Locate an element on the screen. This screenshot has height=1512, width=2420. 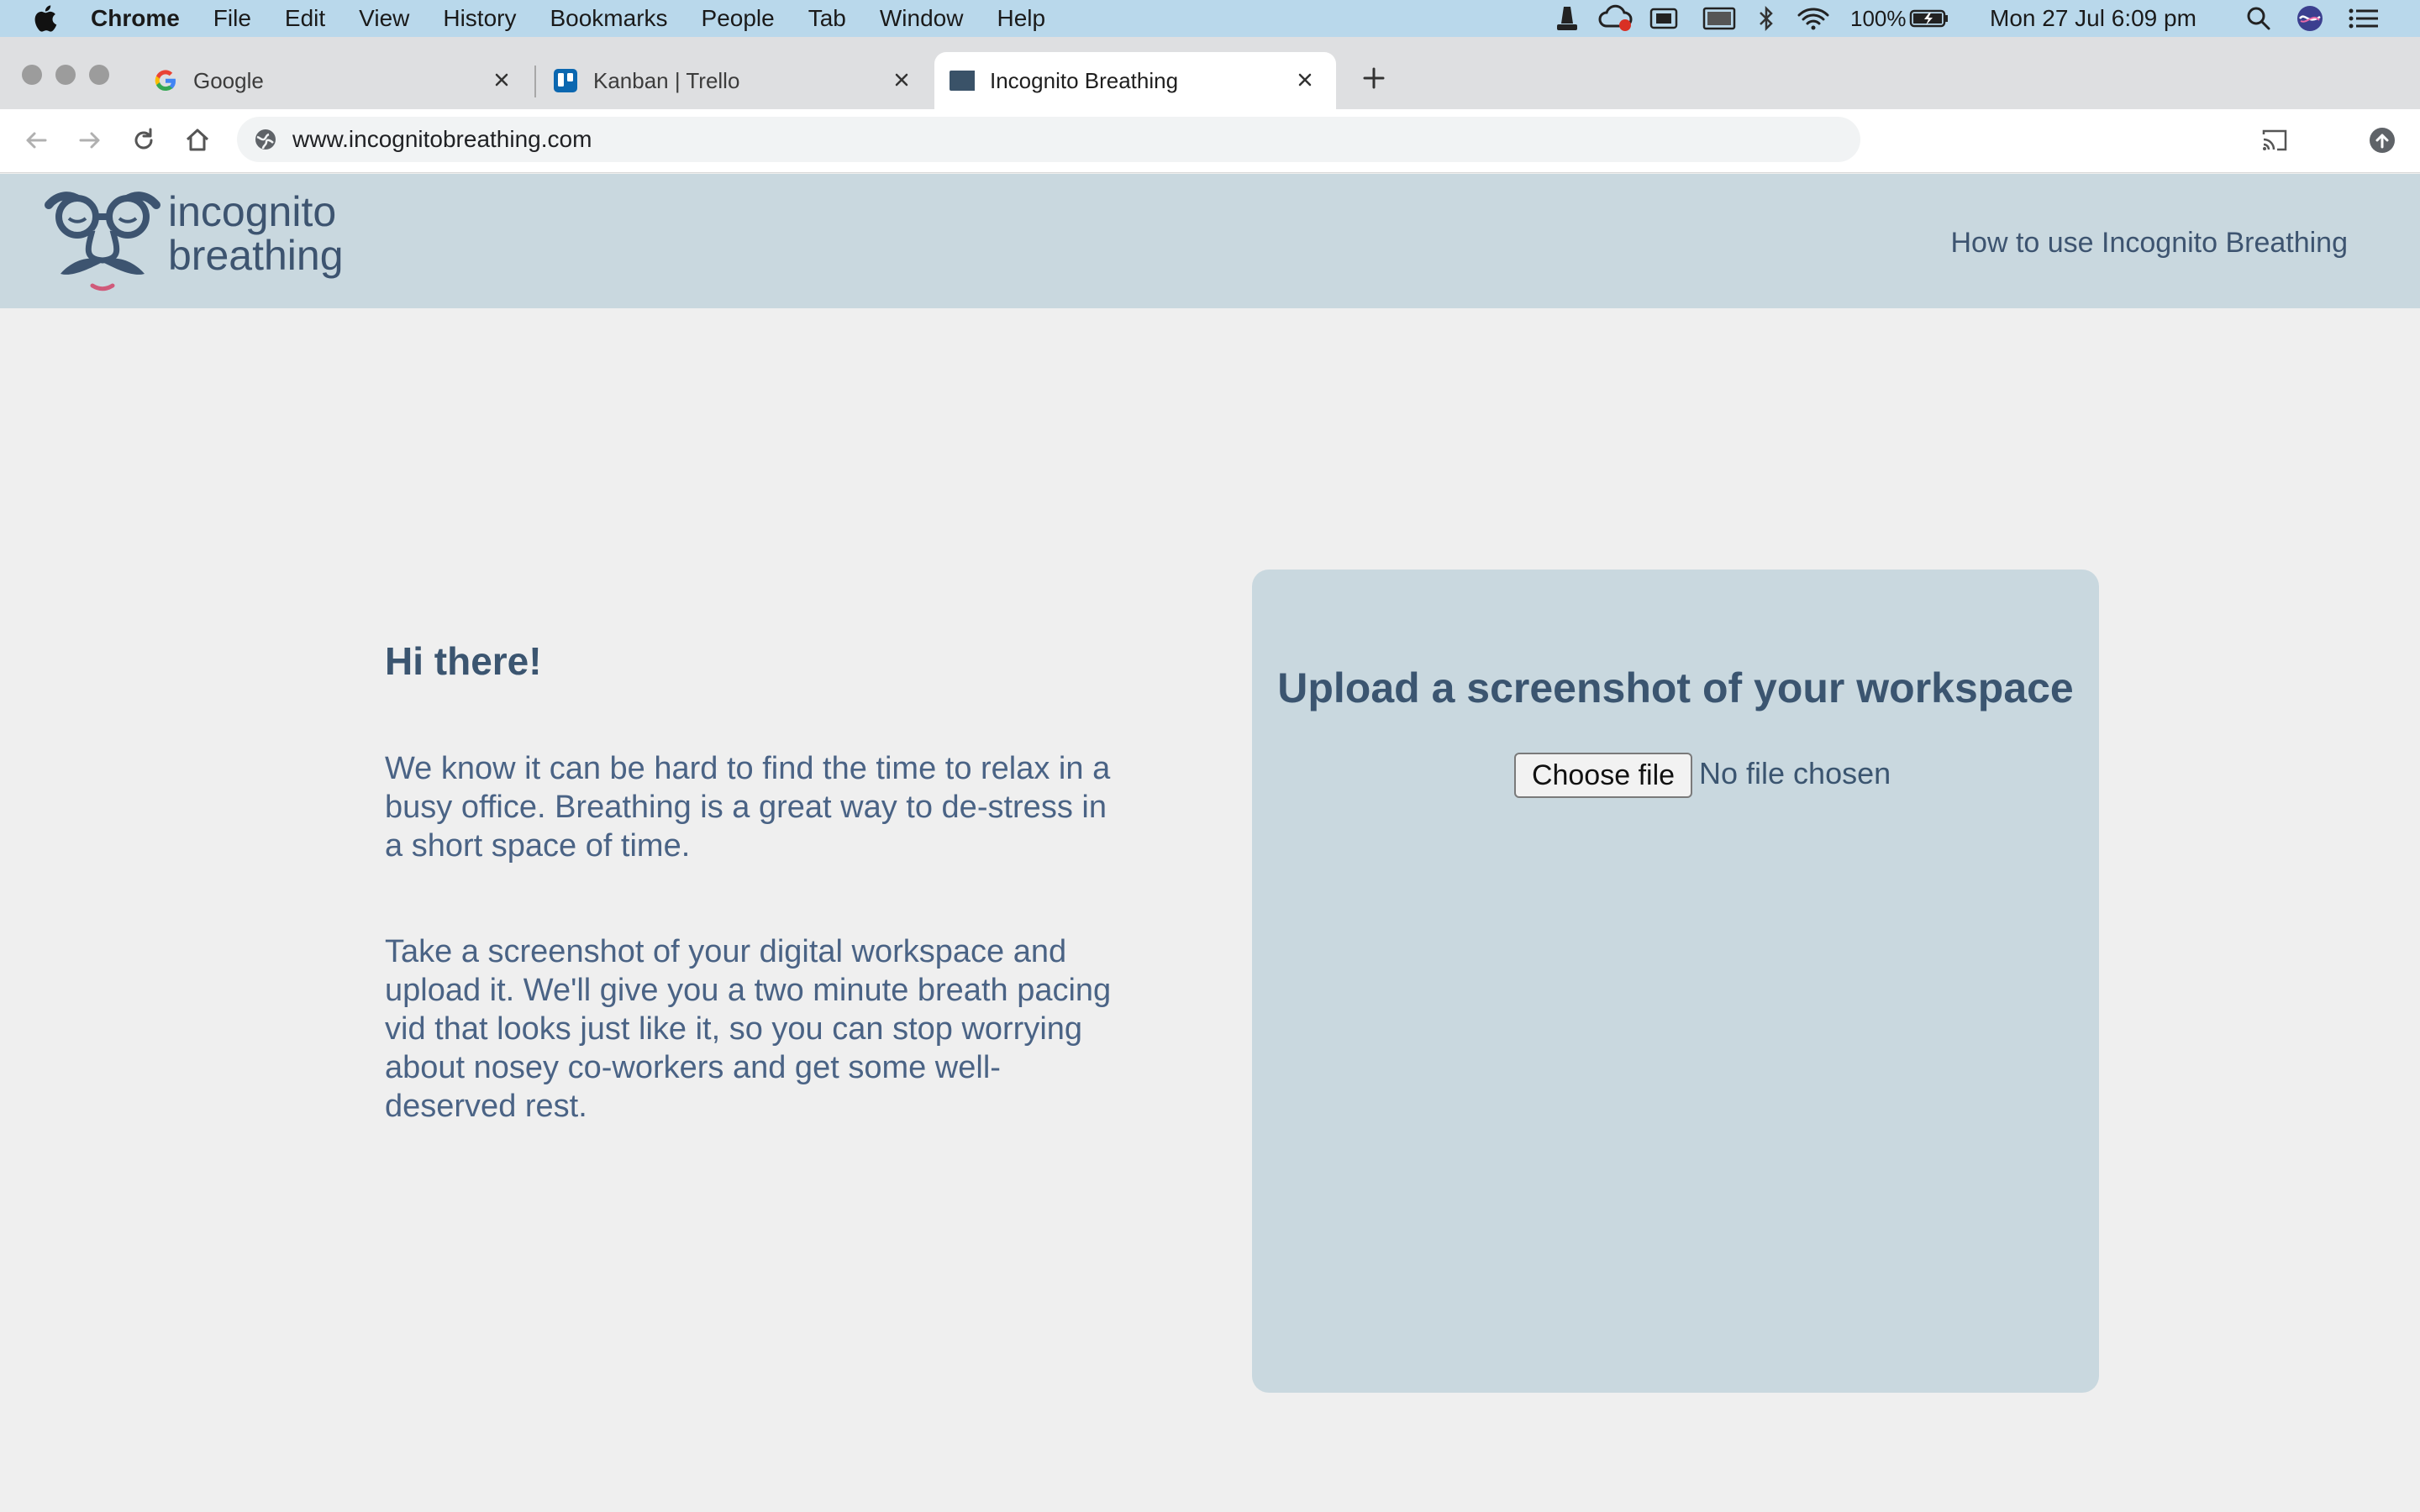
tab-title: Kanban | Trello is located at coordinates (666, 80).